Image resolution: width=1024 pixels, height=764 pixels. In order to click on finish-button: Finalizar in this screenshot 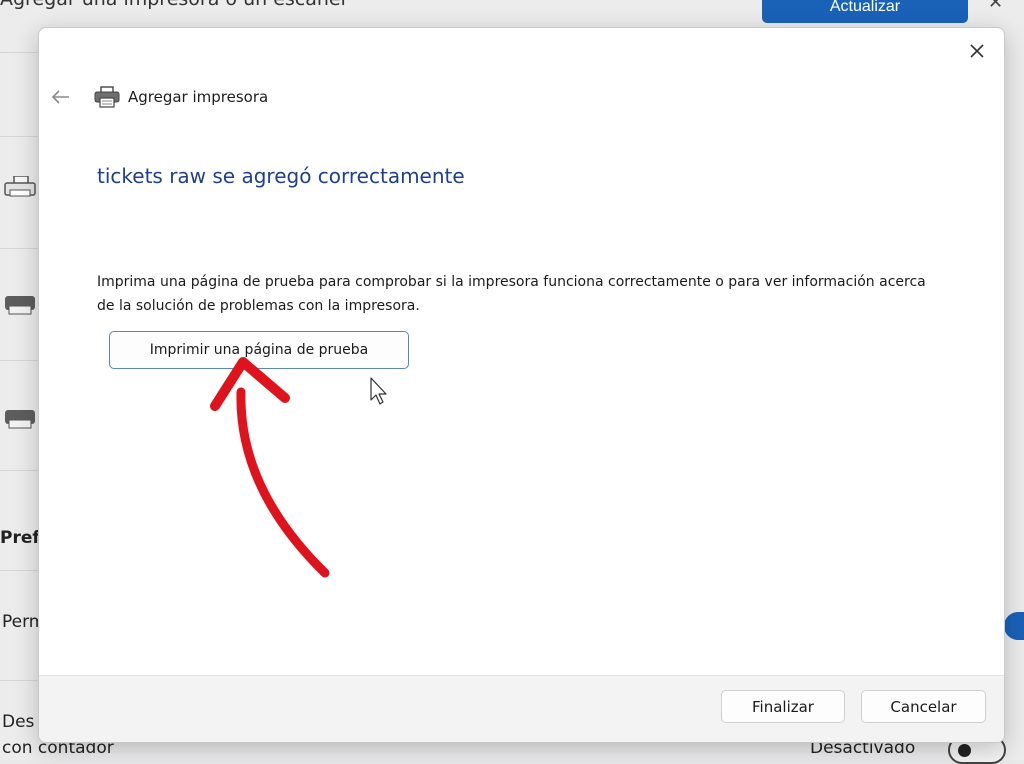, I will do `click(783, 706)`.